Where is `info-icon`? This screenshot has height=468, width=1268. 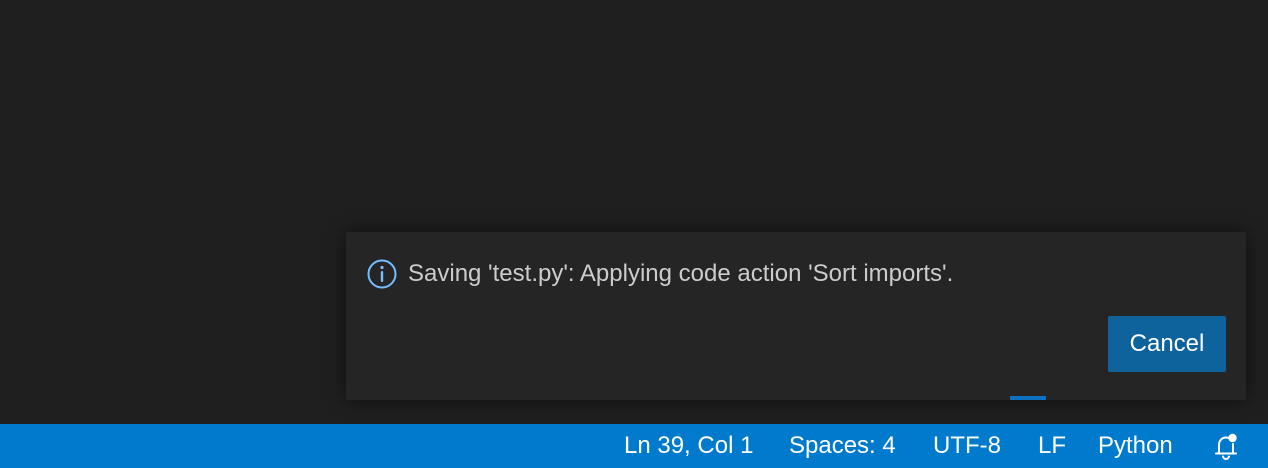 info-icon is located at coordinates (382, 274).